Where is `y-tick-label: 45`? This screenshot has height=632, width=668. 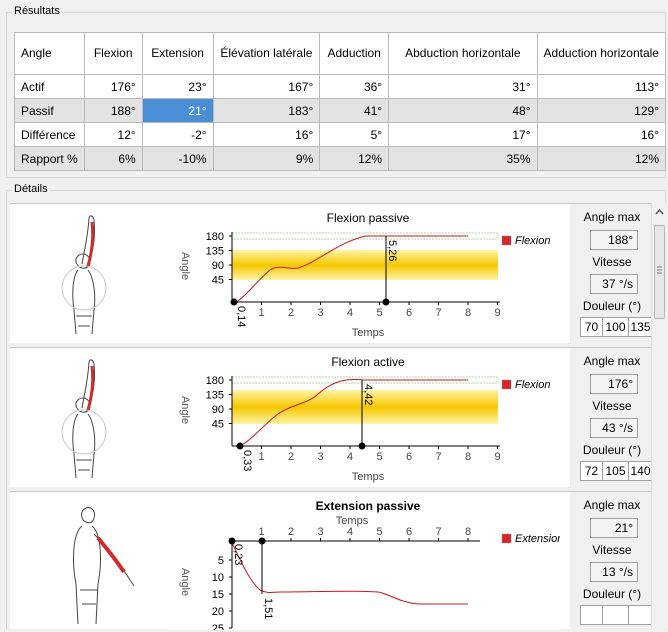 y-tick-label: 45 is located at coordinates (218, 425).